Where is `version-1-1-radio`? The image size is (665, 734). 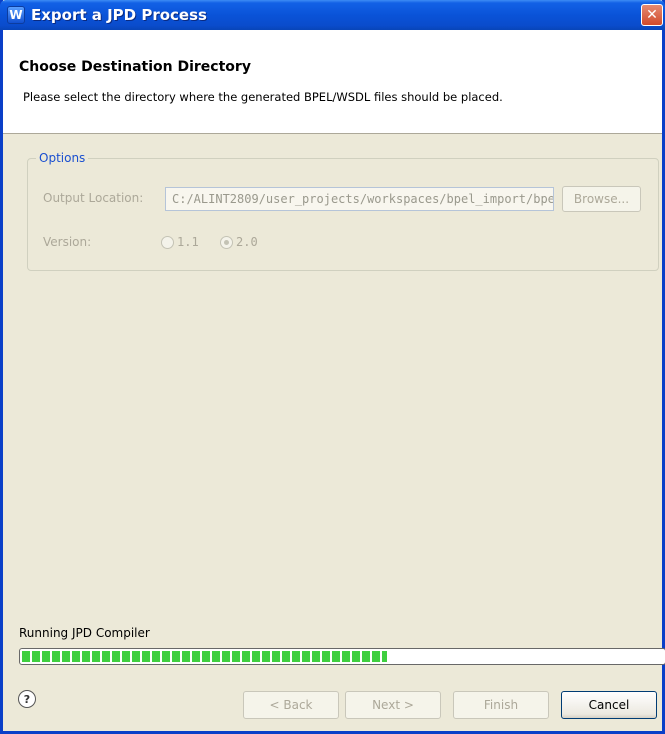 version-1-1-radio is located at coordinates (167, 242).